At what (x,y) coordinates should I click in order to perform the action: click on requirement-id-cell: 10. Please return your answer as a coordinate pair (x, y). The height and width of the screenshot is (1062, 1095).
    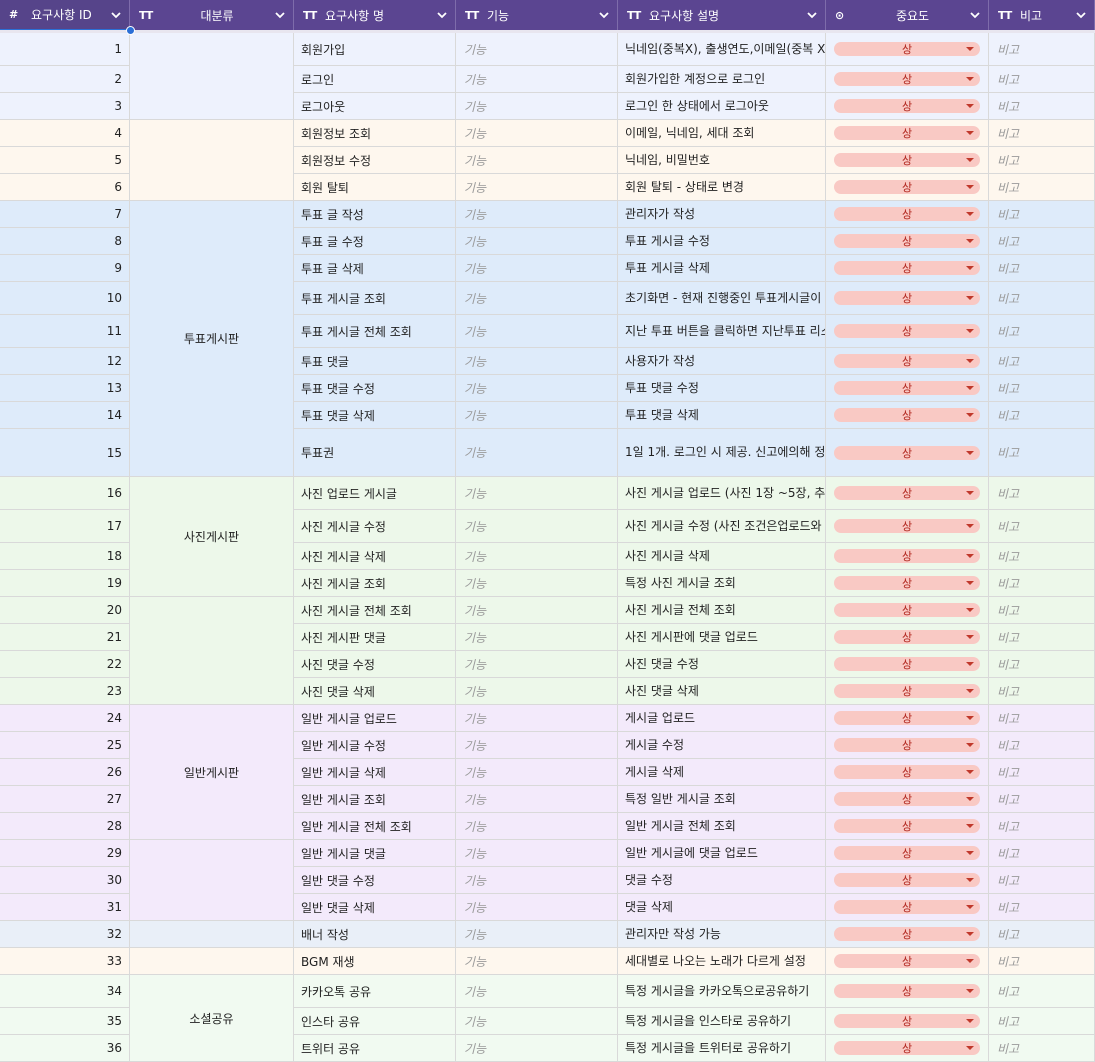
    Looking at the image, I should click on (65, 298).